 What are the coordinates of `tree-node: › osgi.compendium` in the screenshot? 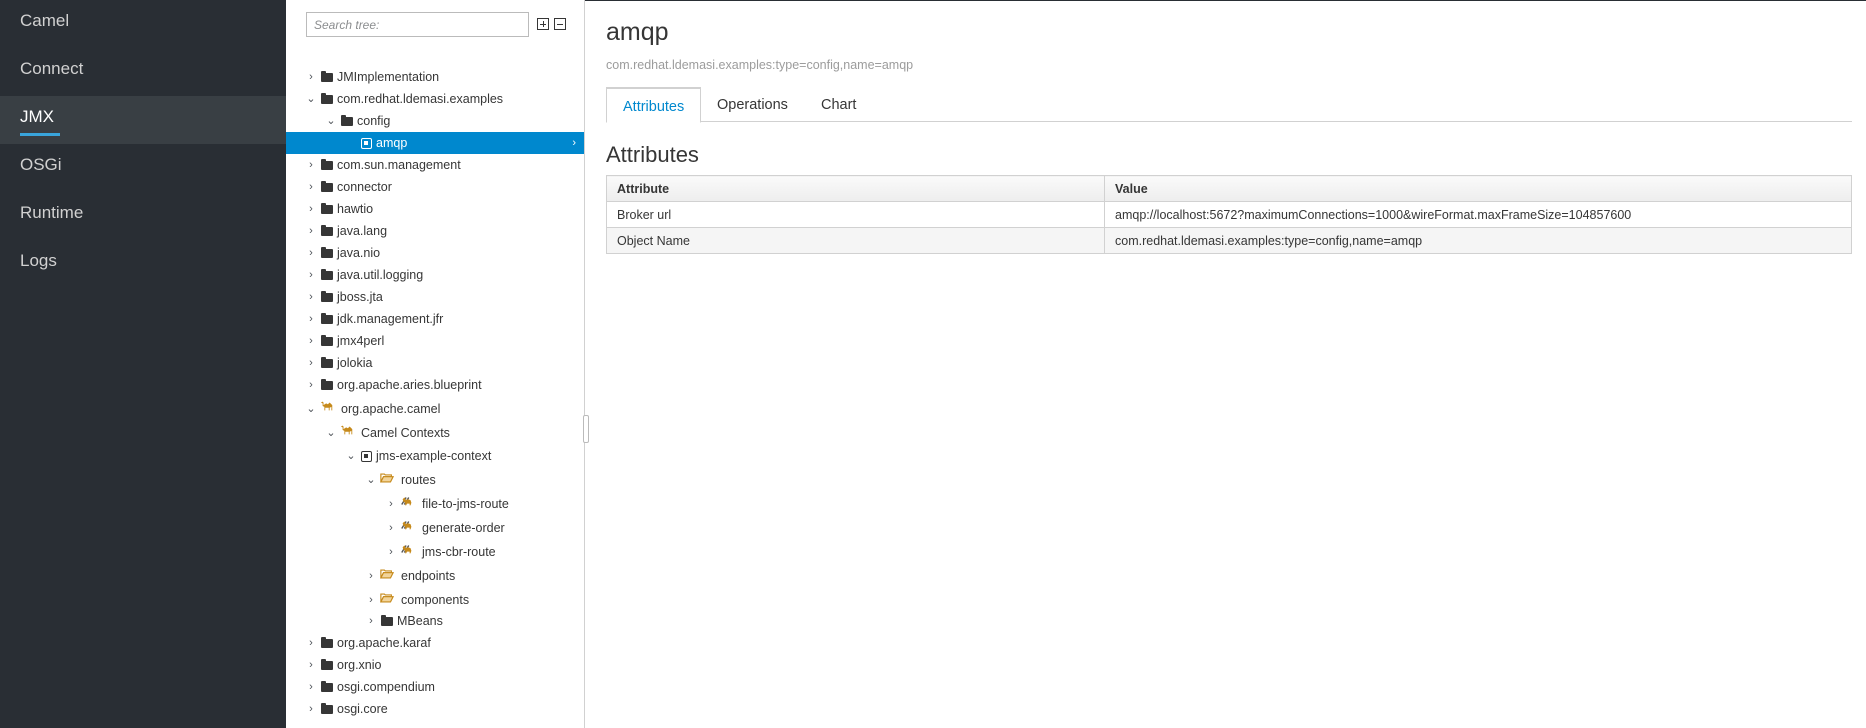 It's located at (435, 687).